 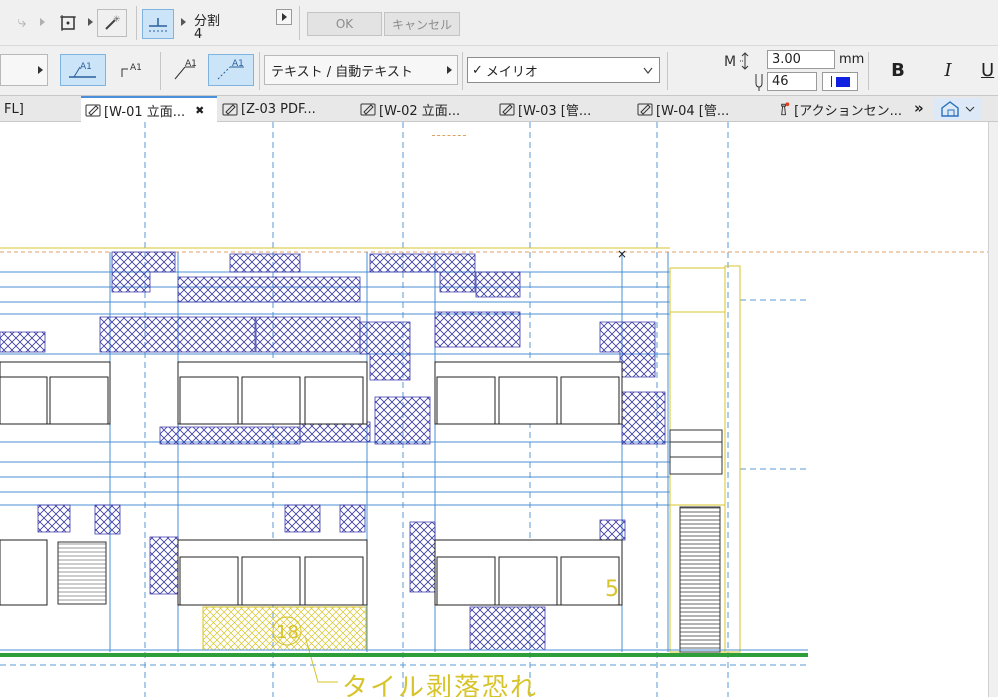 I want to click on marker-18: 18, so click(x=287, y=632).